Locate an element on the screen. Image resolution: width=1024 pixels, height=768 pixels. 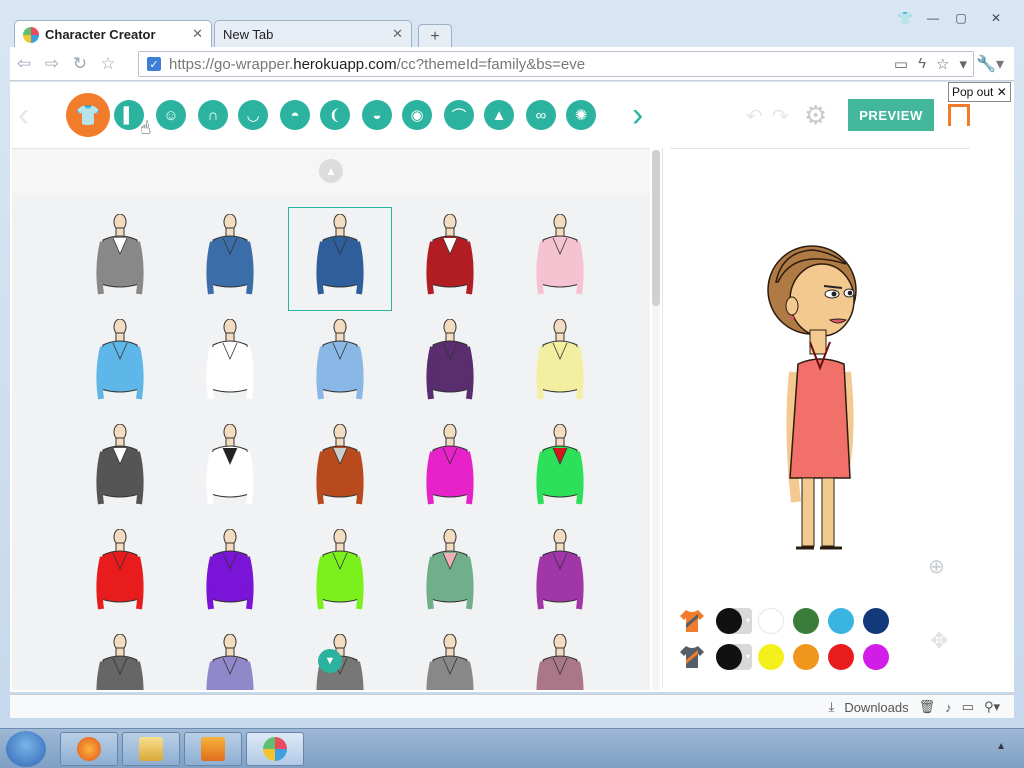
taskbar-browser is located at coordinates (275, 749).